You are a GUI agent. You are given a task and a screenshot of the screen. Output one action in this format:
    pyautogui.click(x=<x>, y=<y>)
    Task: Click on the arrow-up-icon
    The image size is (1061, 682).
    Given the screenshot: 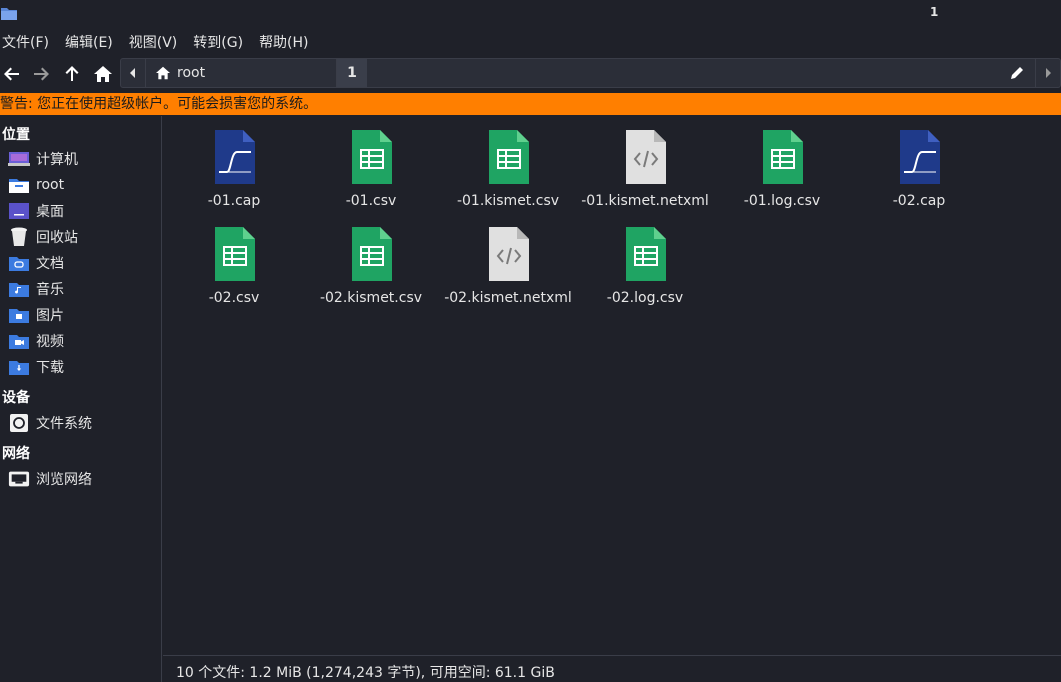 What is the action you would take?
    pyautogui.click(x=72, y=73)
    